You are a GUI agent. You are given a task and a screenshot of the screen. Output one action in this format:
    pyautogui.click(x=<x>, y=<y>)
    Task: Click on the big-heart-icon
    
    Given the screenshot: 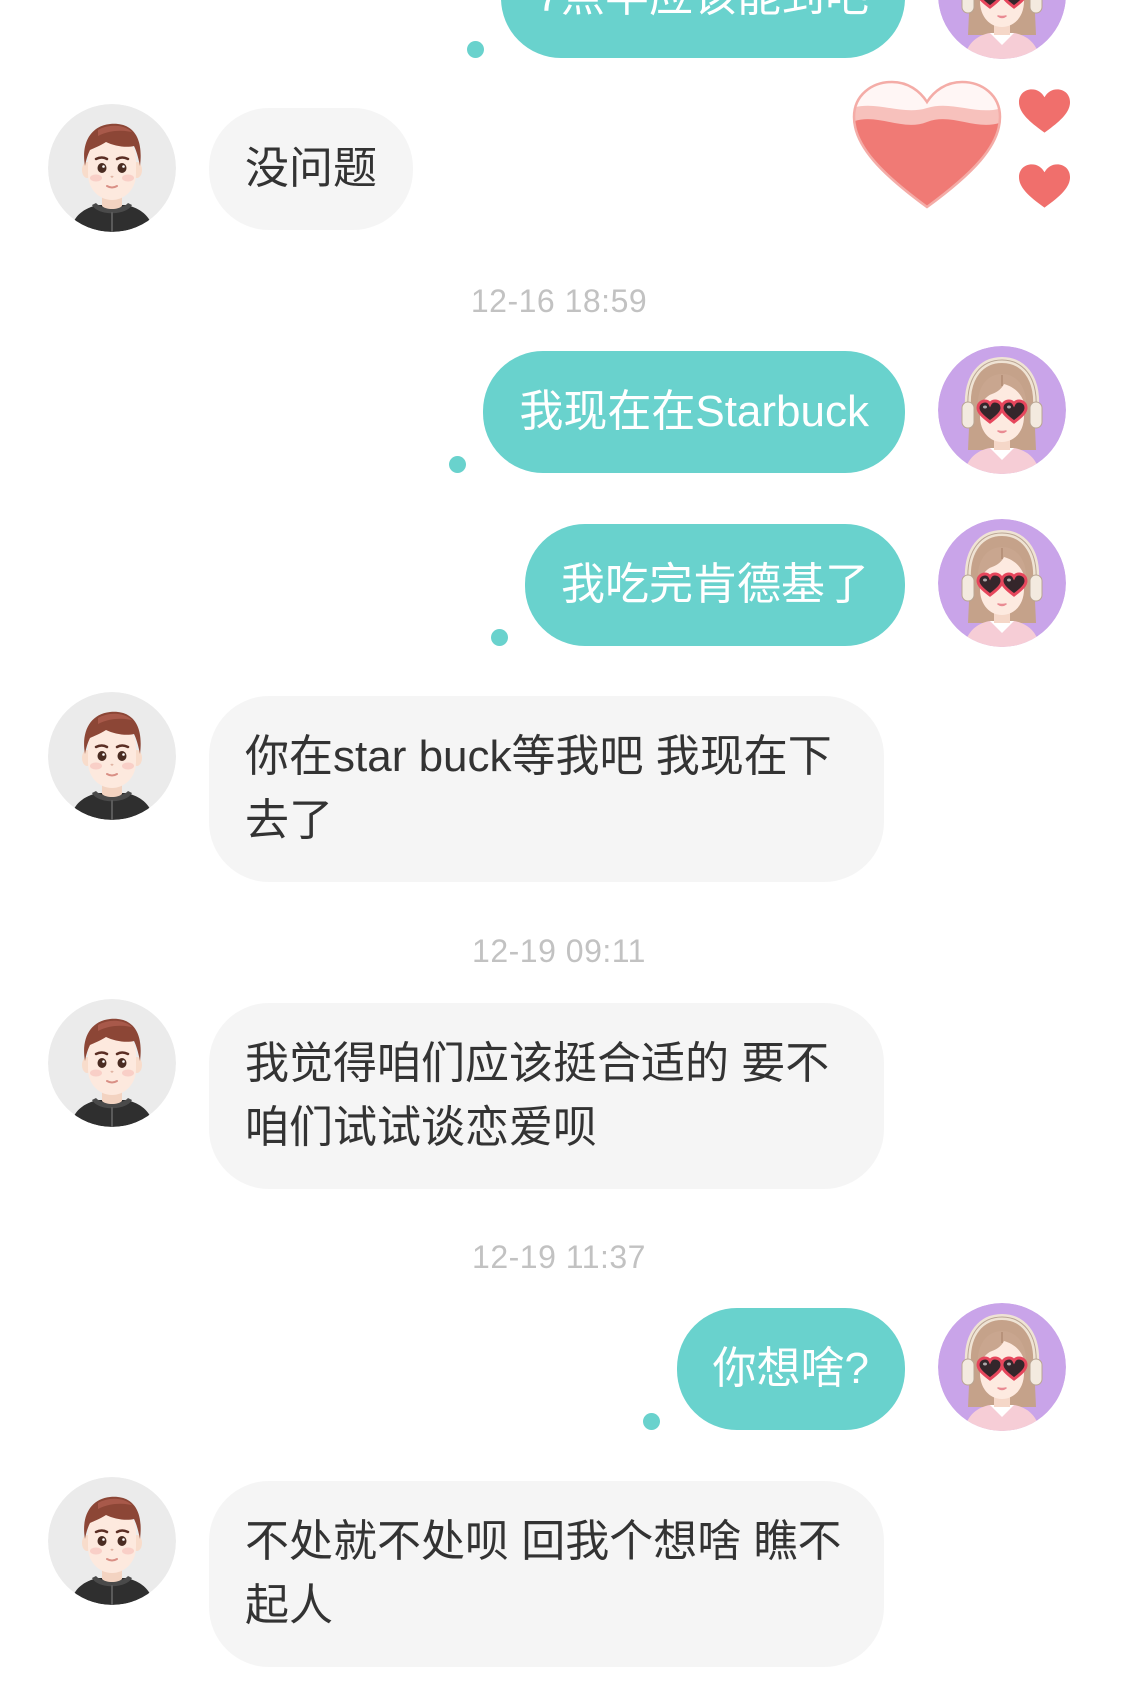 What is the action you would take?
    pyautogui.click(x=927, y=144)
    